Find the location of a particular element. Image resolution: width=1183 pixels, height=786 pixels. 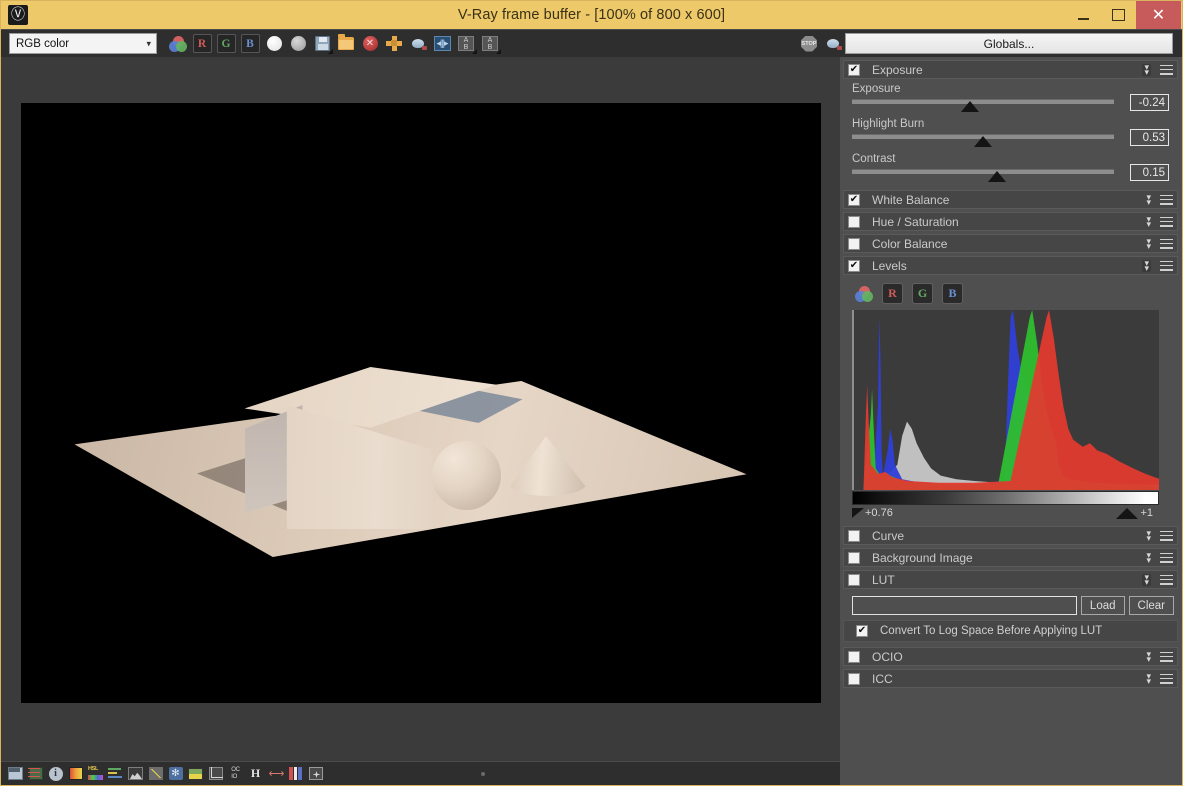

lut-convert-checkbox: ✔ is located at coordinates (862, 631).